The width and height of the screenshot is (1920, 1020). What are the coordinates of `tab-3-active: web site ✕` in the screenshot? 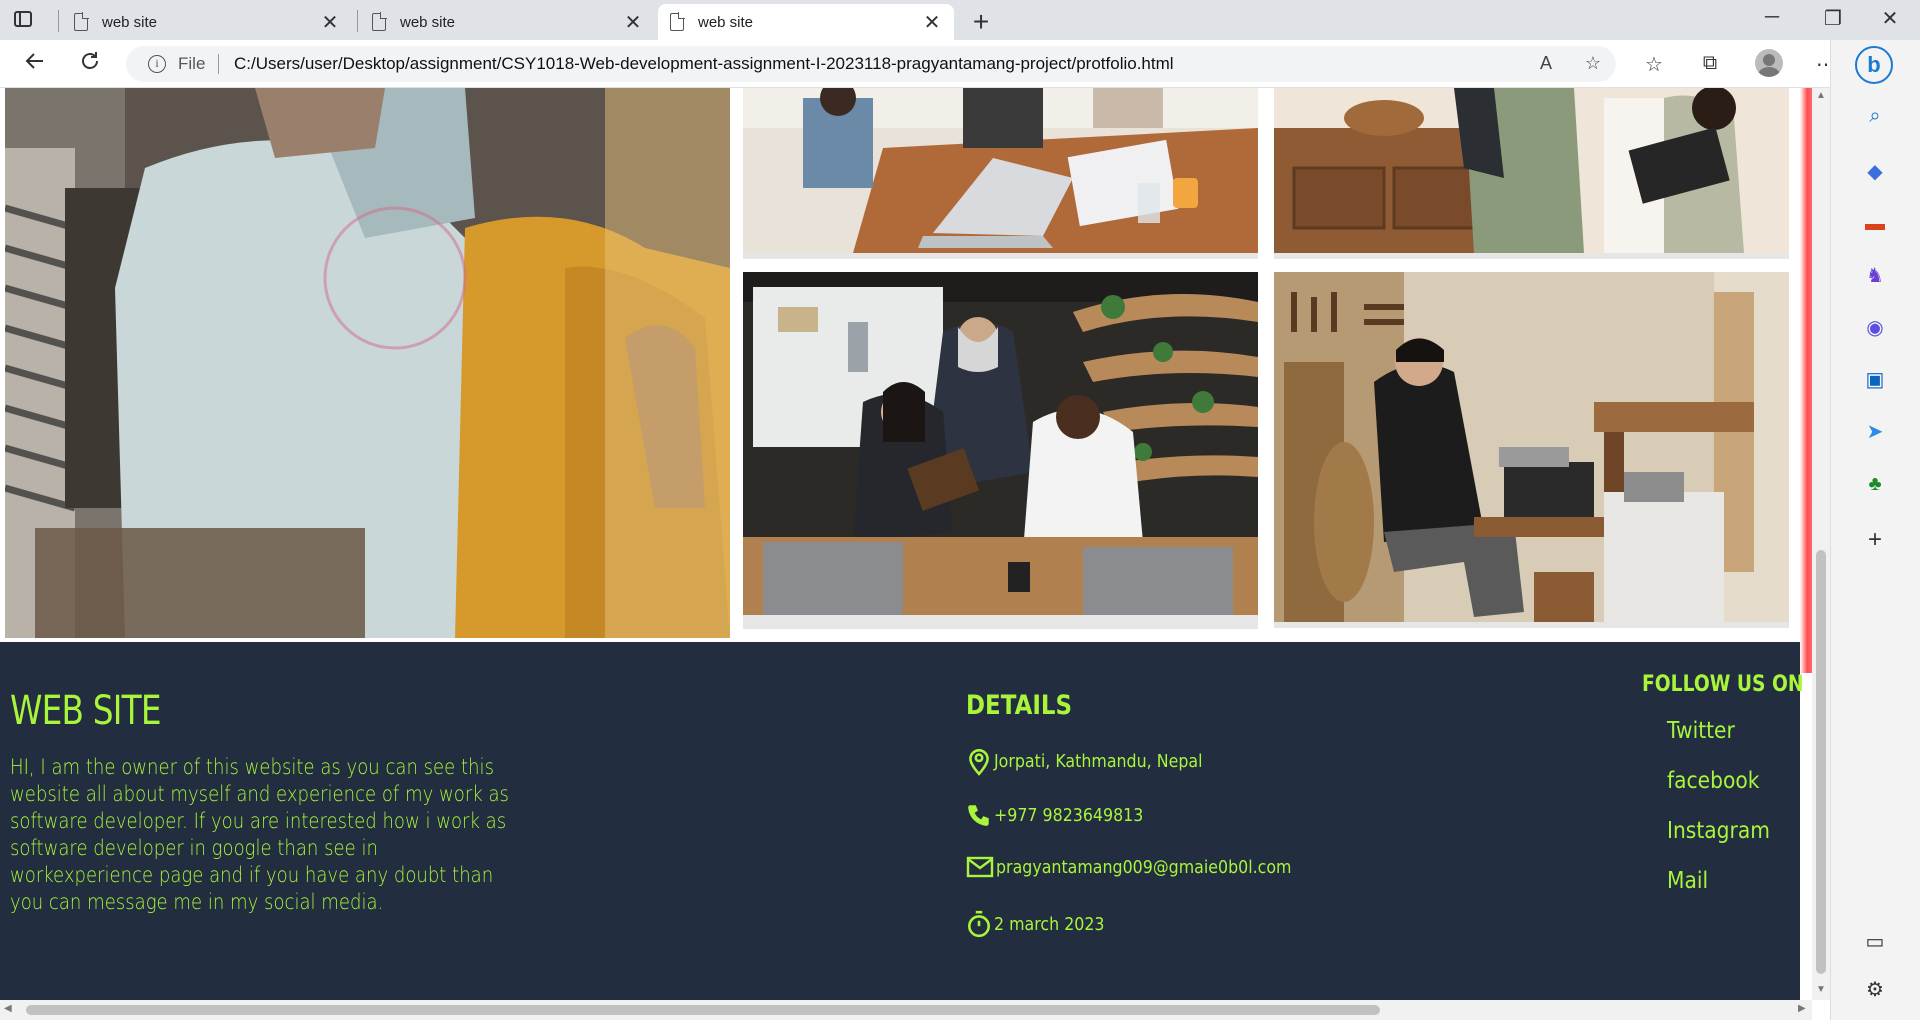 It's located at (806, 22).